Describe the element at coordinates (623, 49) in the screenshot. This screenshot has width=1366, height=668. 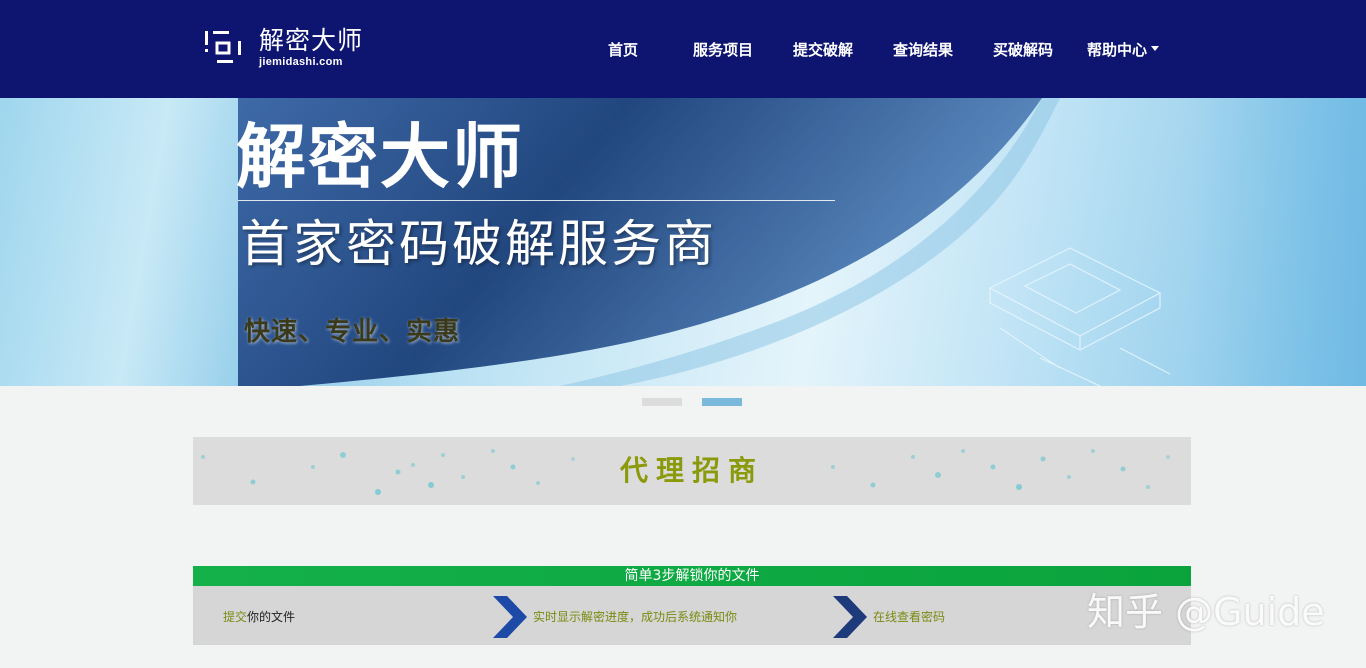
I see `nav-home: 首页` at that location.